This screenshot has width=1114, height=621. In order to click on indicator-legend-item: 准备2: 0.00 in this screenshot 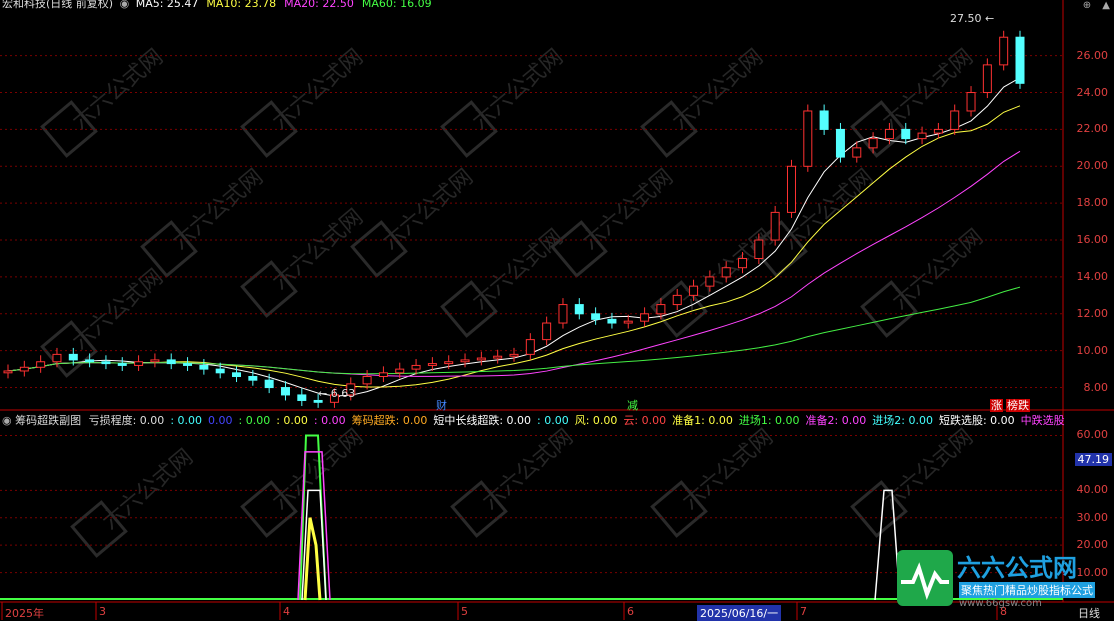, I will do `click(836, 420)`.